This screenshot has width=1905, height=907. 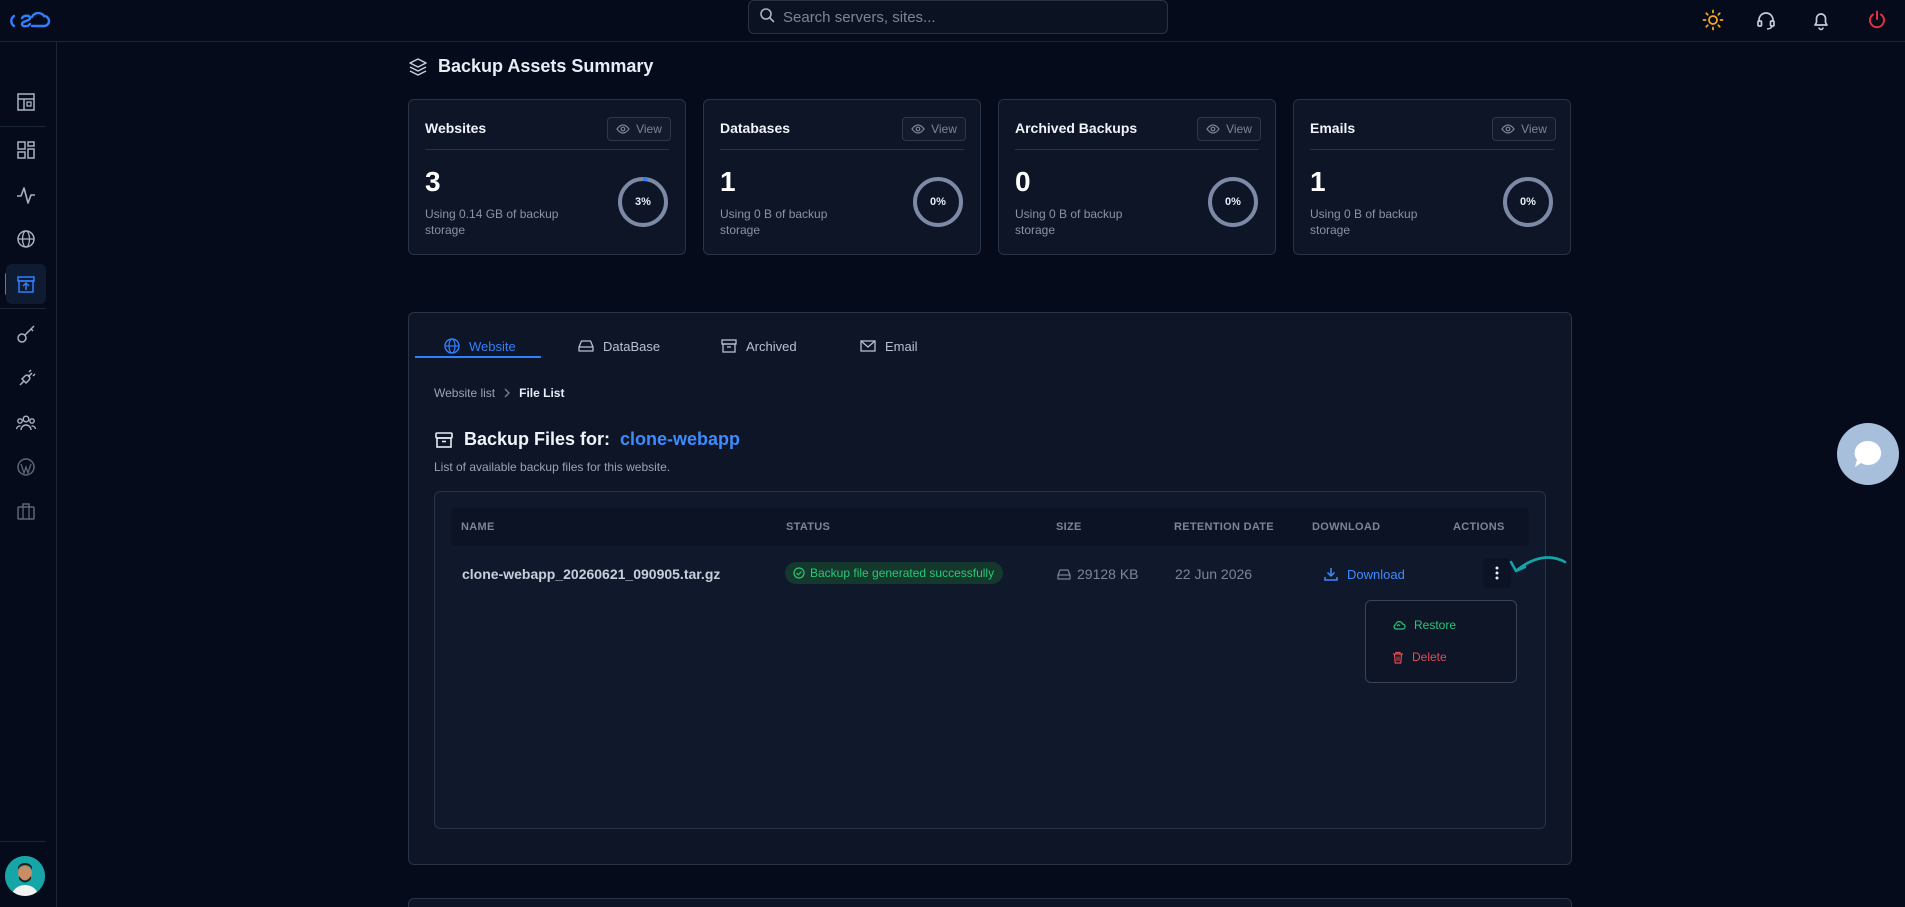 I want to click on logo, so click(x=30, y=20).